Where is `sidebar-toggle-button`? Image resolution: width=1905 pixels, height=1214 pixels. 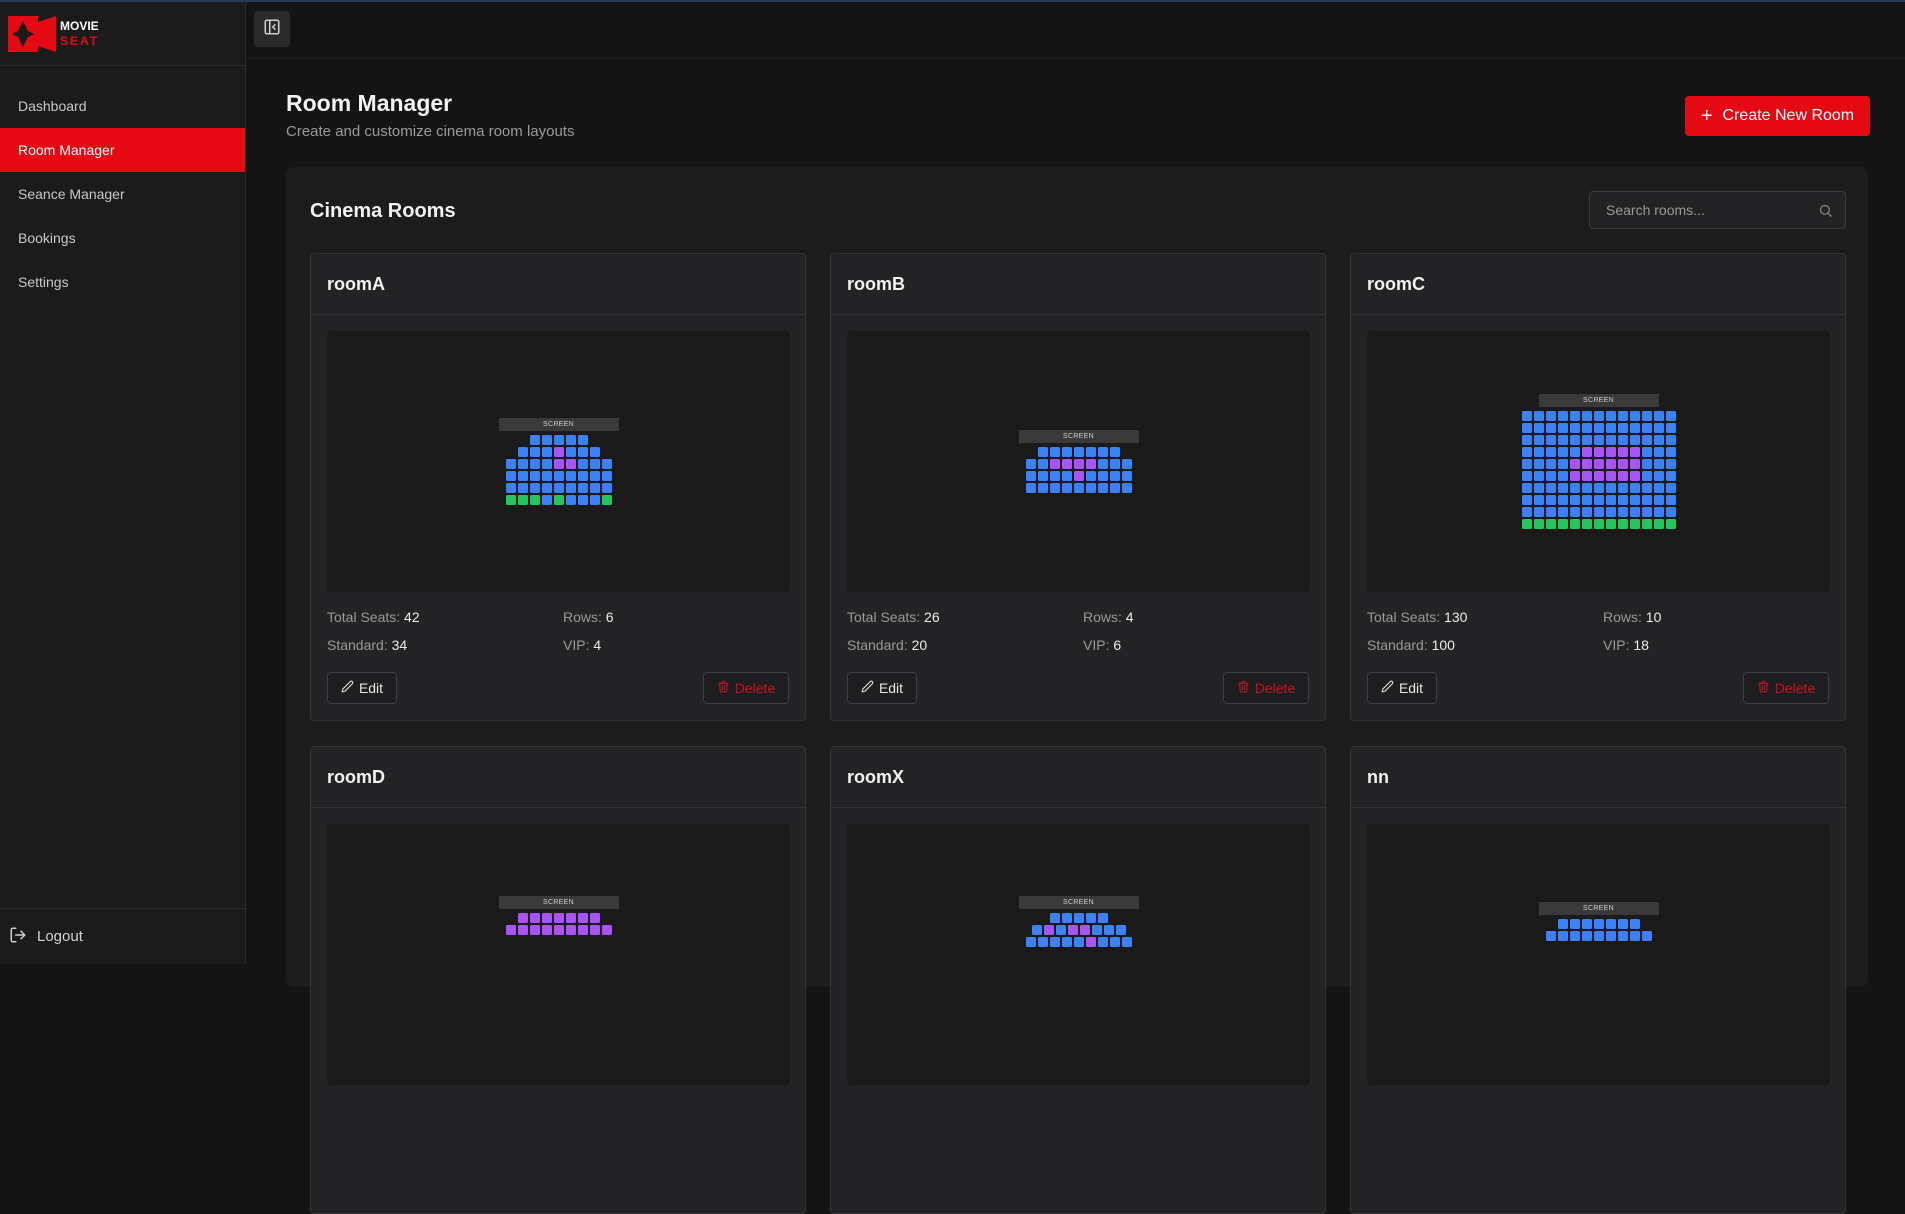 sidebar-toggle-button is located at coordinates (272, 29).